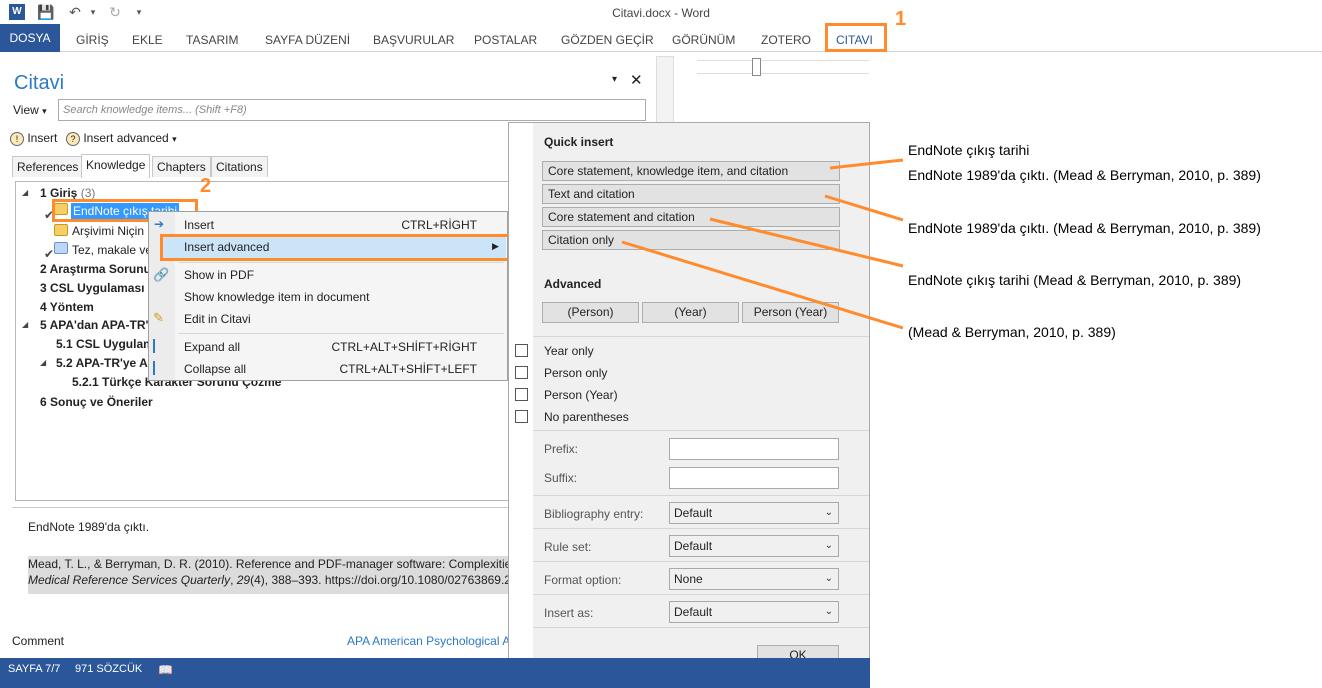 This screenshot has height=688, width=1322. What do you see at coordinates (34, 669) in the screenshot?
I see `page-count: SAYFA 7/7` at bounding box center [34, 669].